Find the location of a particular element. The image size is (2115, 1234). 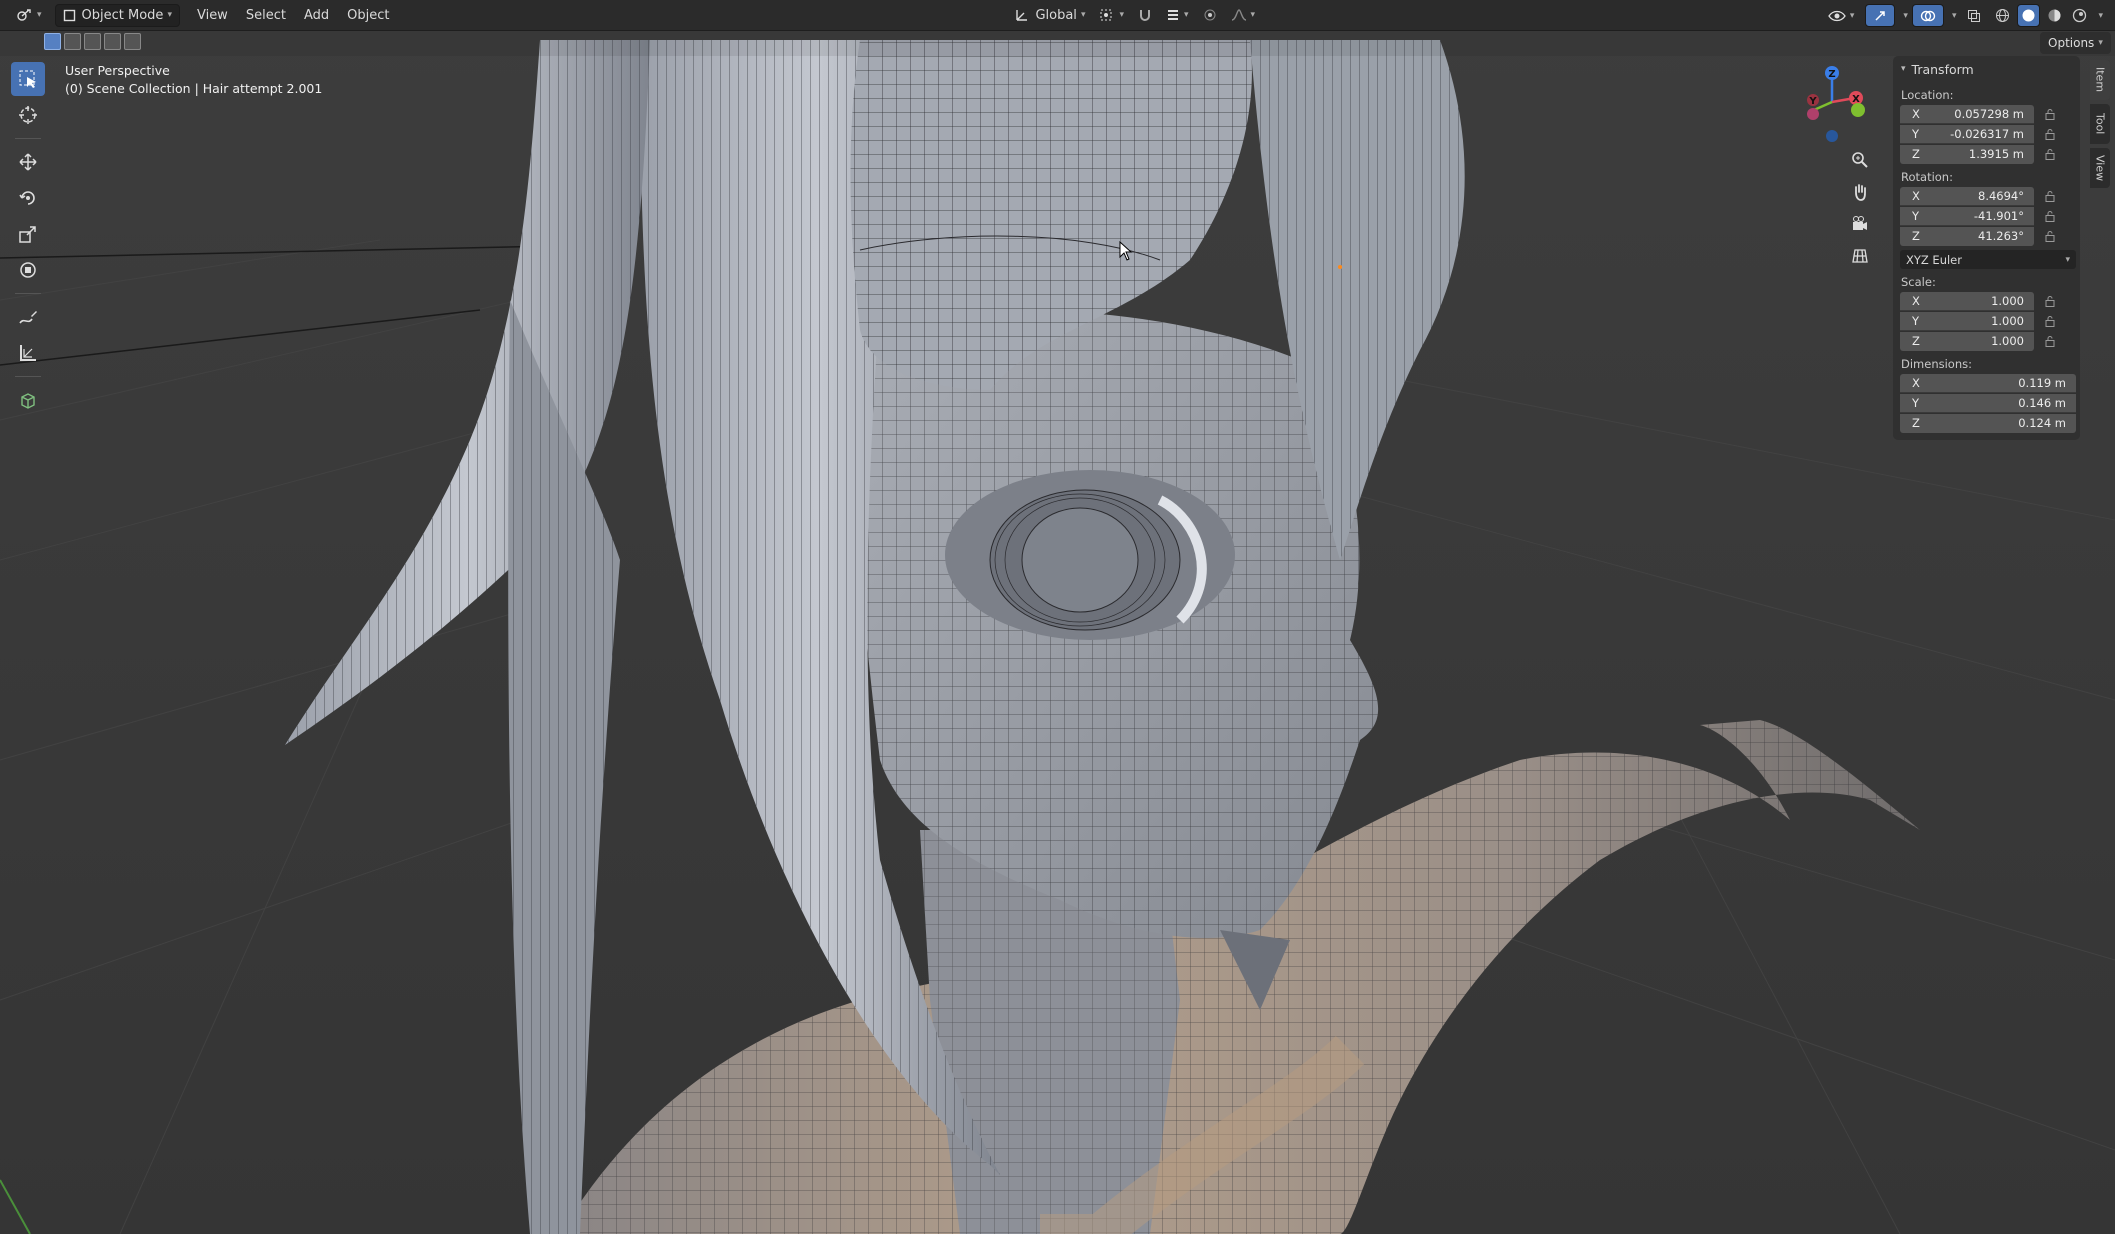

zoom-button is located at coordinates (1860, 160).